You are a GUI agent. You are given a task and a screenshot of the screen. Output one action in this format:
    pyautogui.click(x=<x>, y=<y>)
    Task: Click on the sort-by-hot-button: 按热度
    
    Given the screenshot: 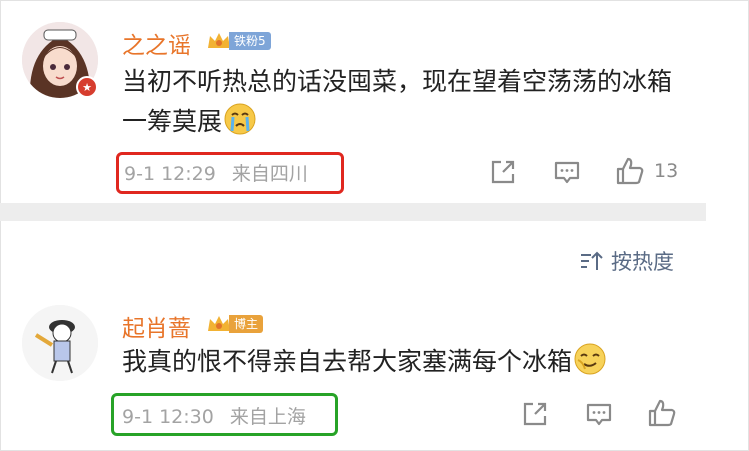 What is the action you would take?
    pyautogui.click(x=626, y=261)
    